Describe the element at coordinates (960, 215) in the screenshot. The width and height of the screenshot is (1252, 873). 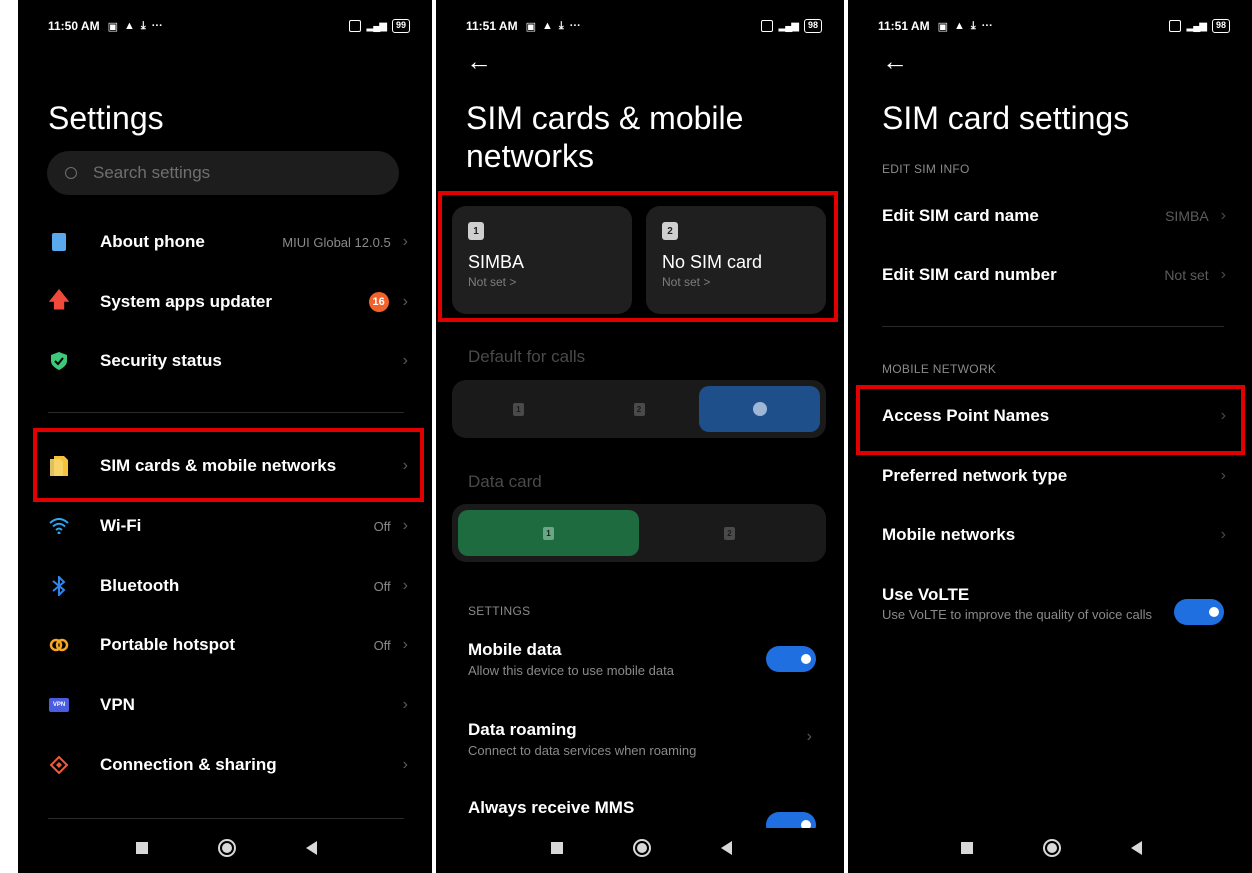
I see `edit-sim-name-label: Edit SIM card name` at that location.